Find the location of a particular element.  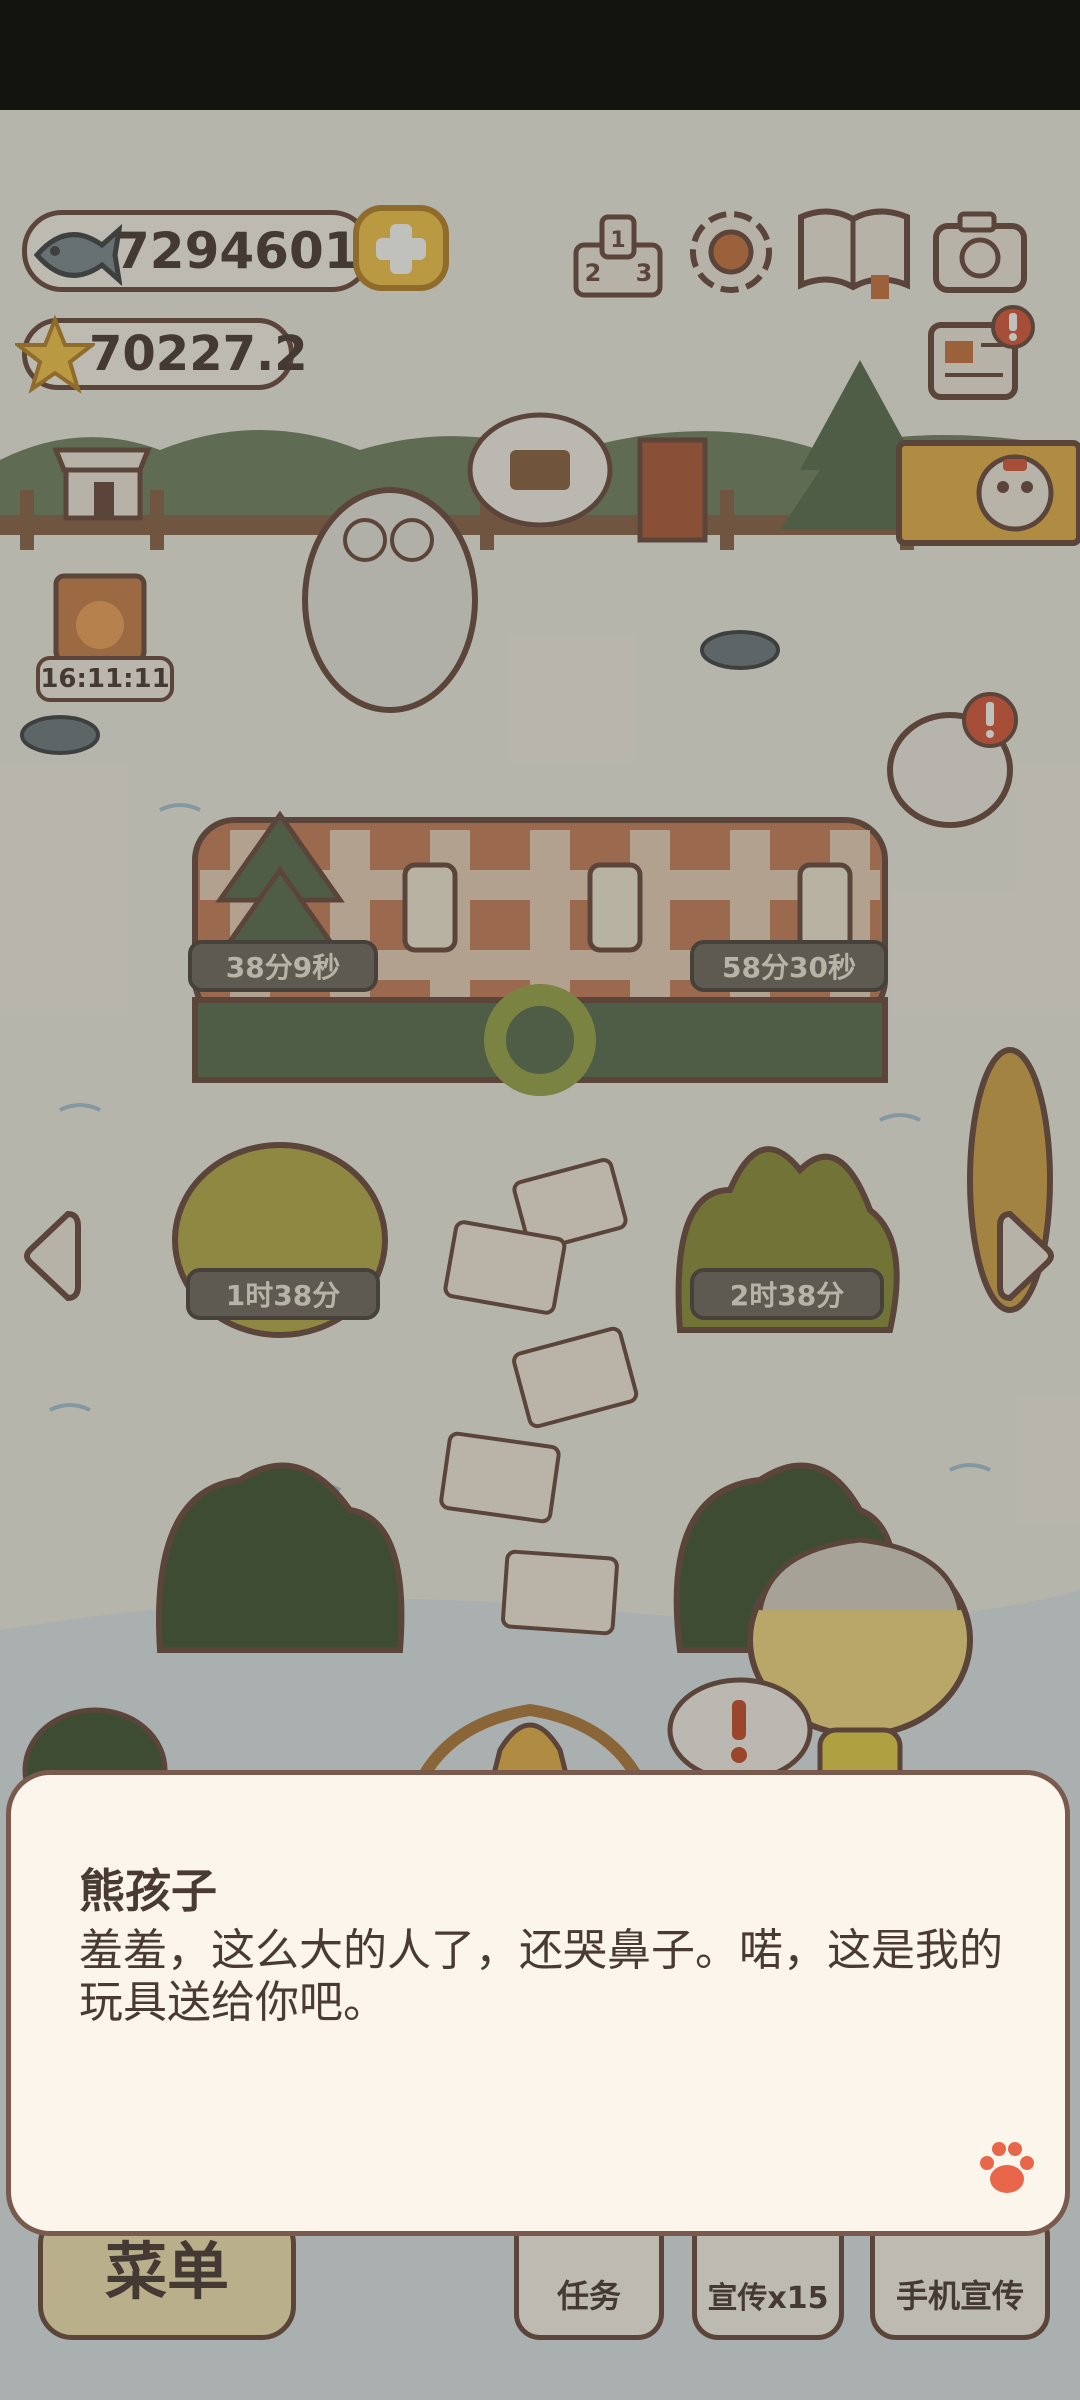

catbook-button is located at coordinates (854, 252).